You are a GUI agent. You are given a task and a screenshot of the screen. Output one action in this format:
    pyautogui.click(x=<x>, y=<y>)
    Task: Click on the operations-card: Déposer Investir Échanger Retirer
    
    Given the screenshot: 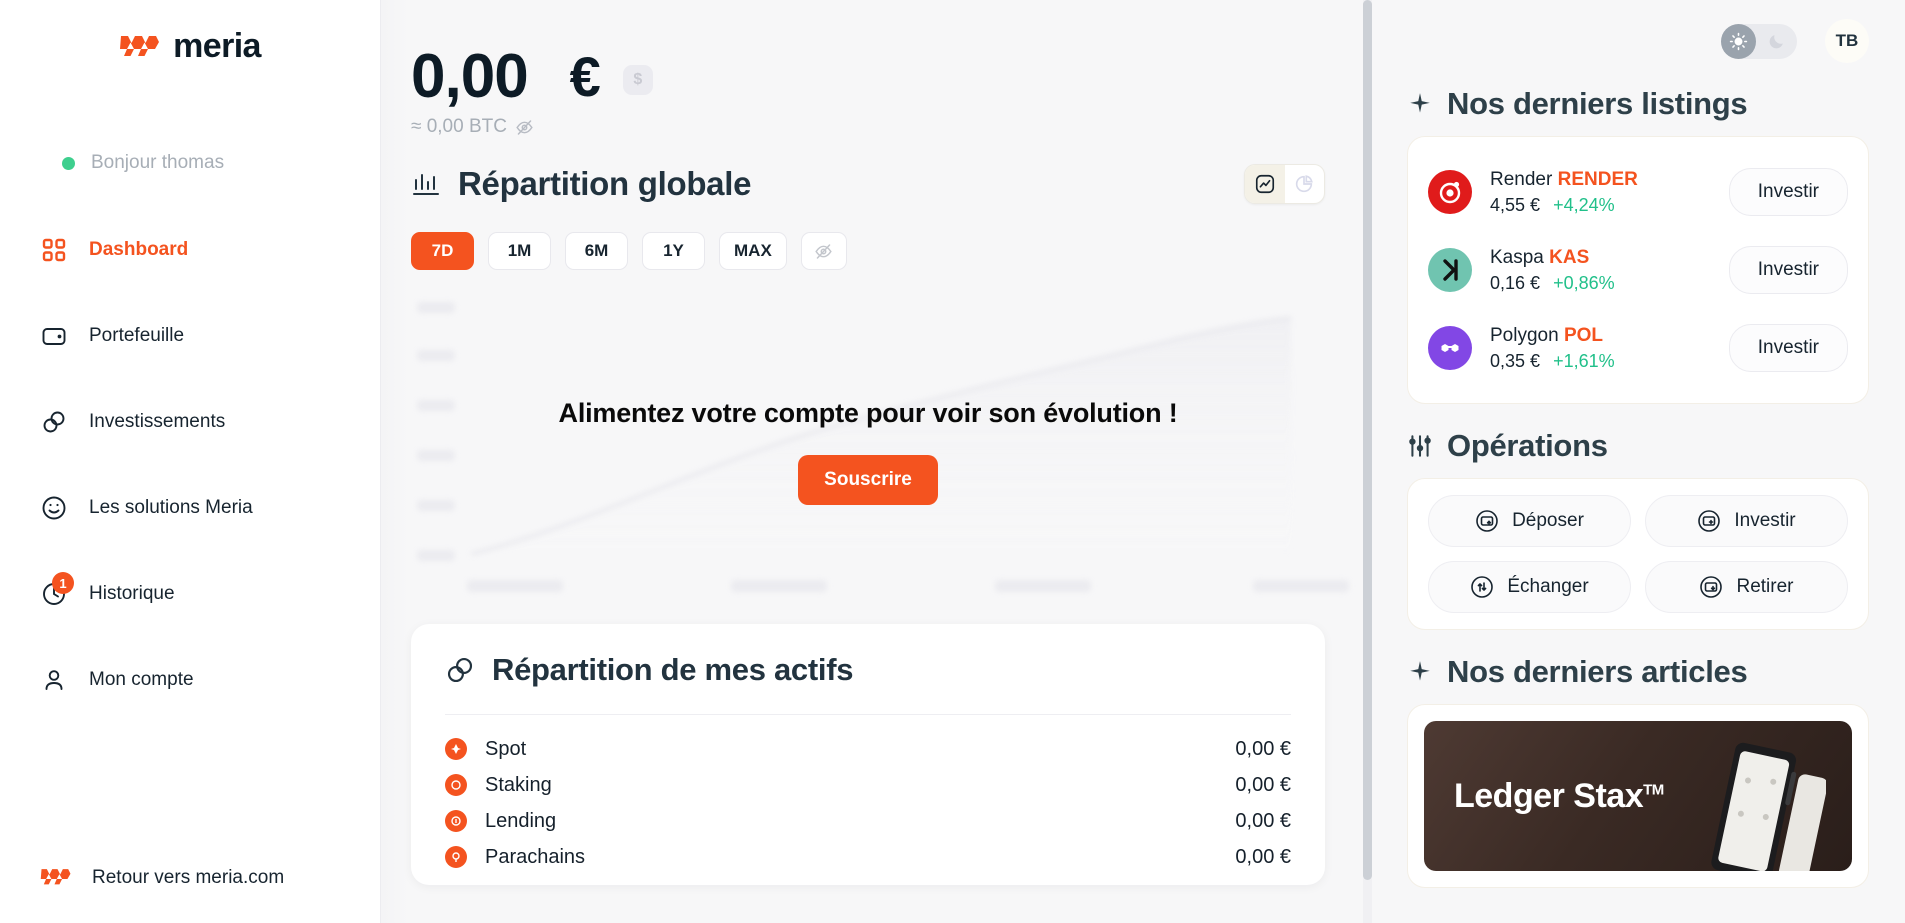 What is the action you would take?
    pyautogui.click(x=1638, y=554)
    